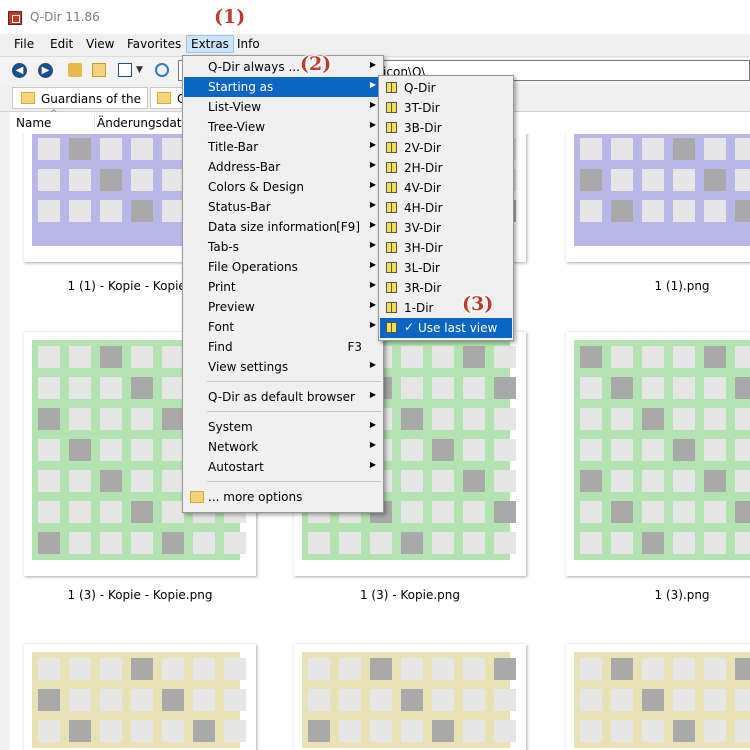 The width and height of the screenshot is (750, 750). What do you see at coordinates (446, 228) in the screenshot?
I see `starting-as-item-7: 3V-Dir` at bounding box center [446, 228].